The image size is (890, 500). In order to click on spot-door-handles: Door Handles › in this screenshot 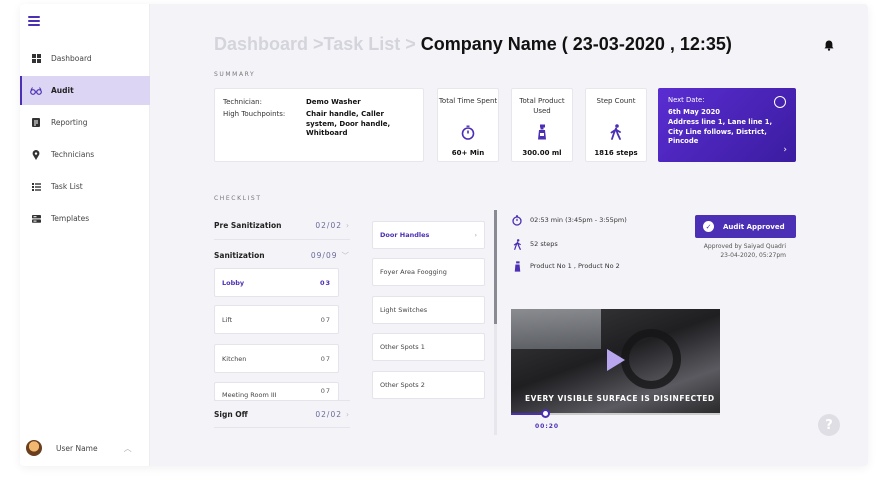, I will do `click(428, 235)`.